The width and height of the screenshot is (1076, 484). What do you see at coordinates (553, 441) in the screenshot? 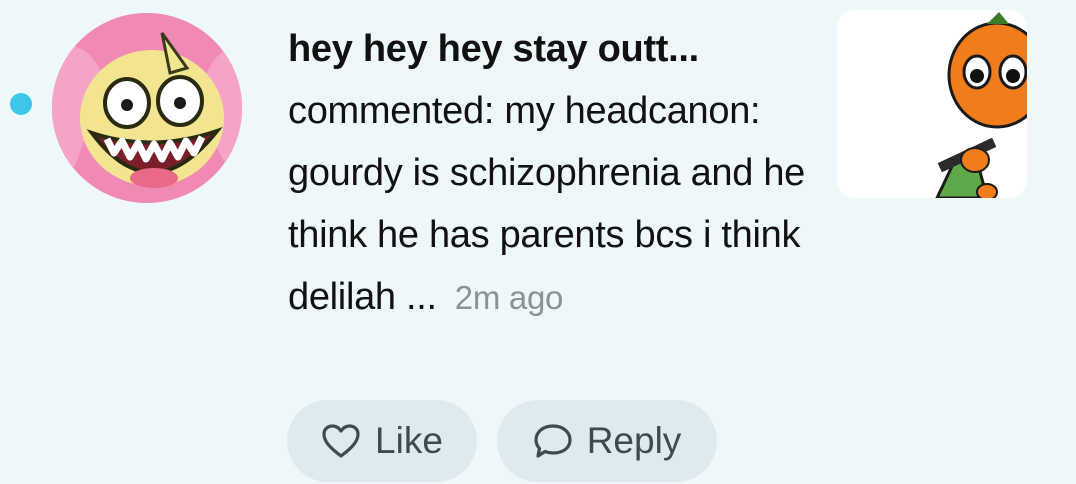
I see `speech-bubble-icon` at bounding box center [553, 441].